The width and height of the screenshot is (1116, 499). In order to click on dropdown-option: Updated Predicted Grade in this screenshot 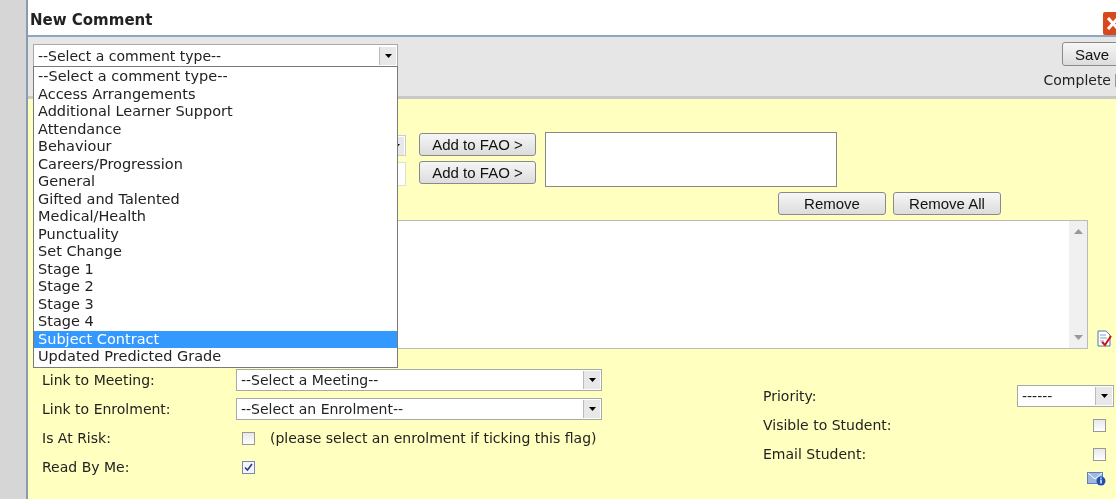, I will do `click(215, 357)`.